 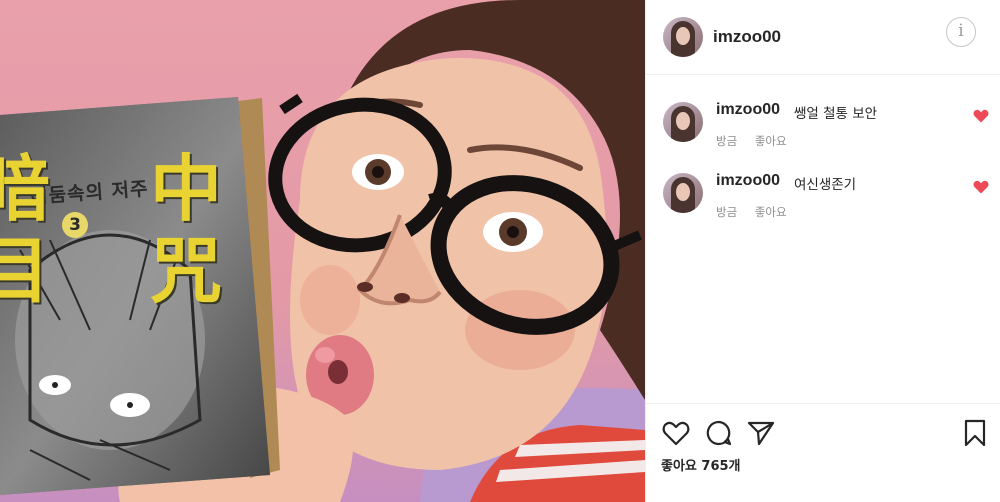 What do you see at coordinates (961, 32) in the screenshot?
I see `info-icon: i` at bounding box center [961, 32].